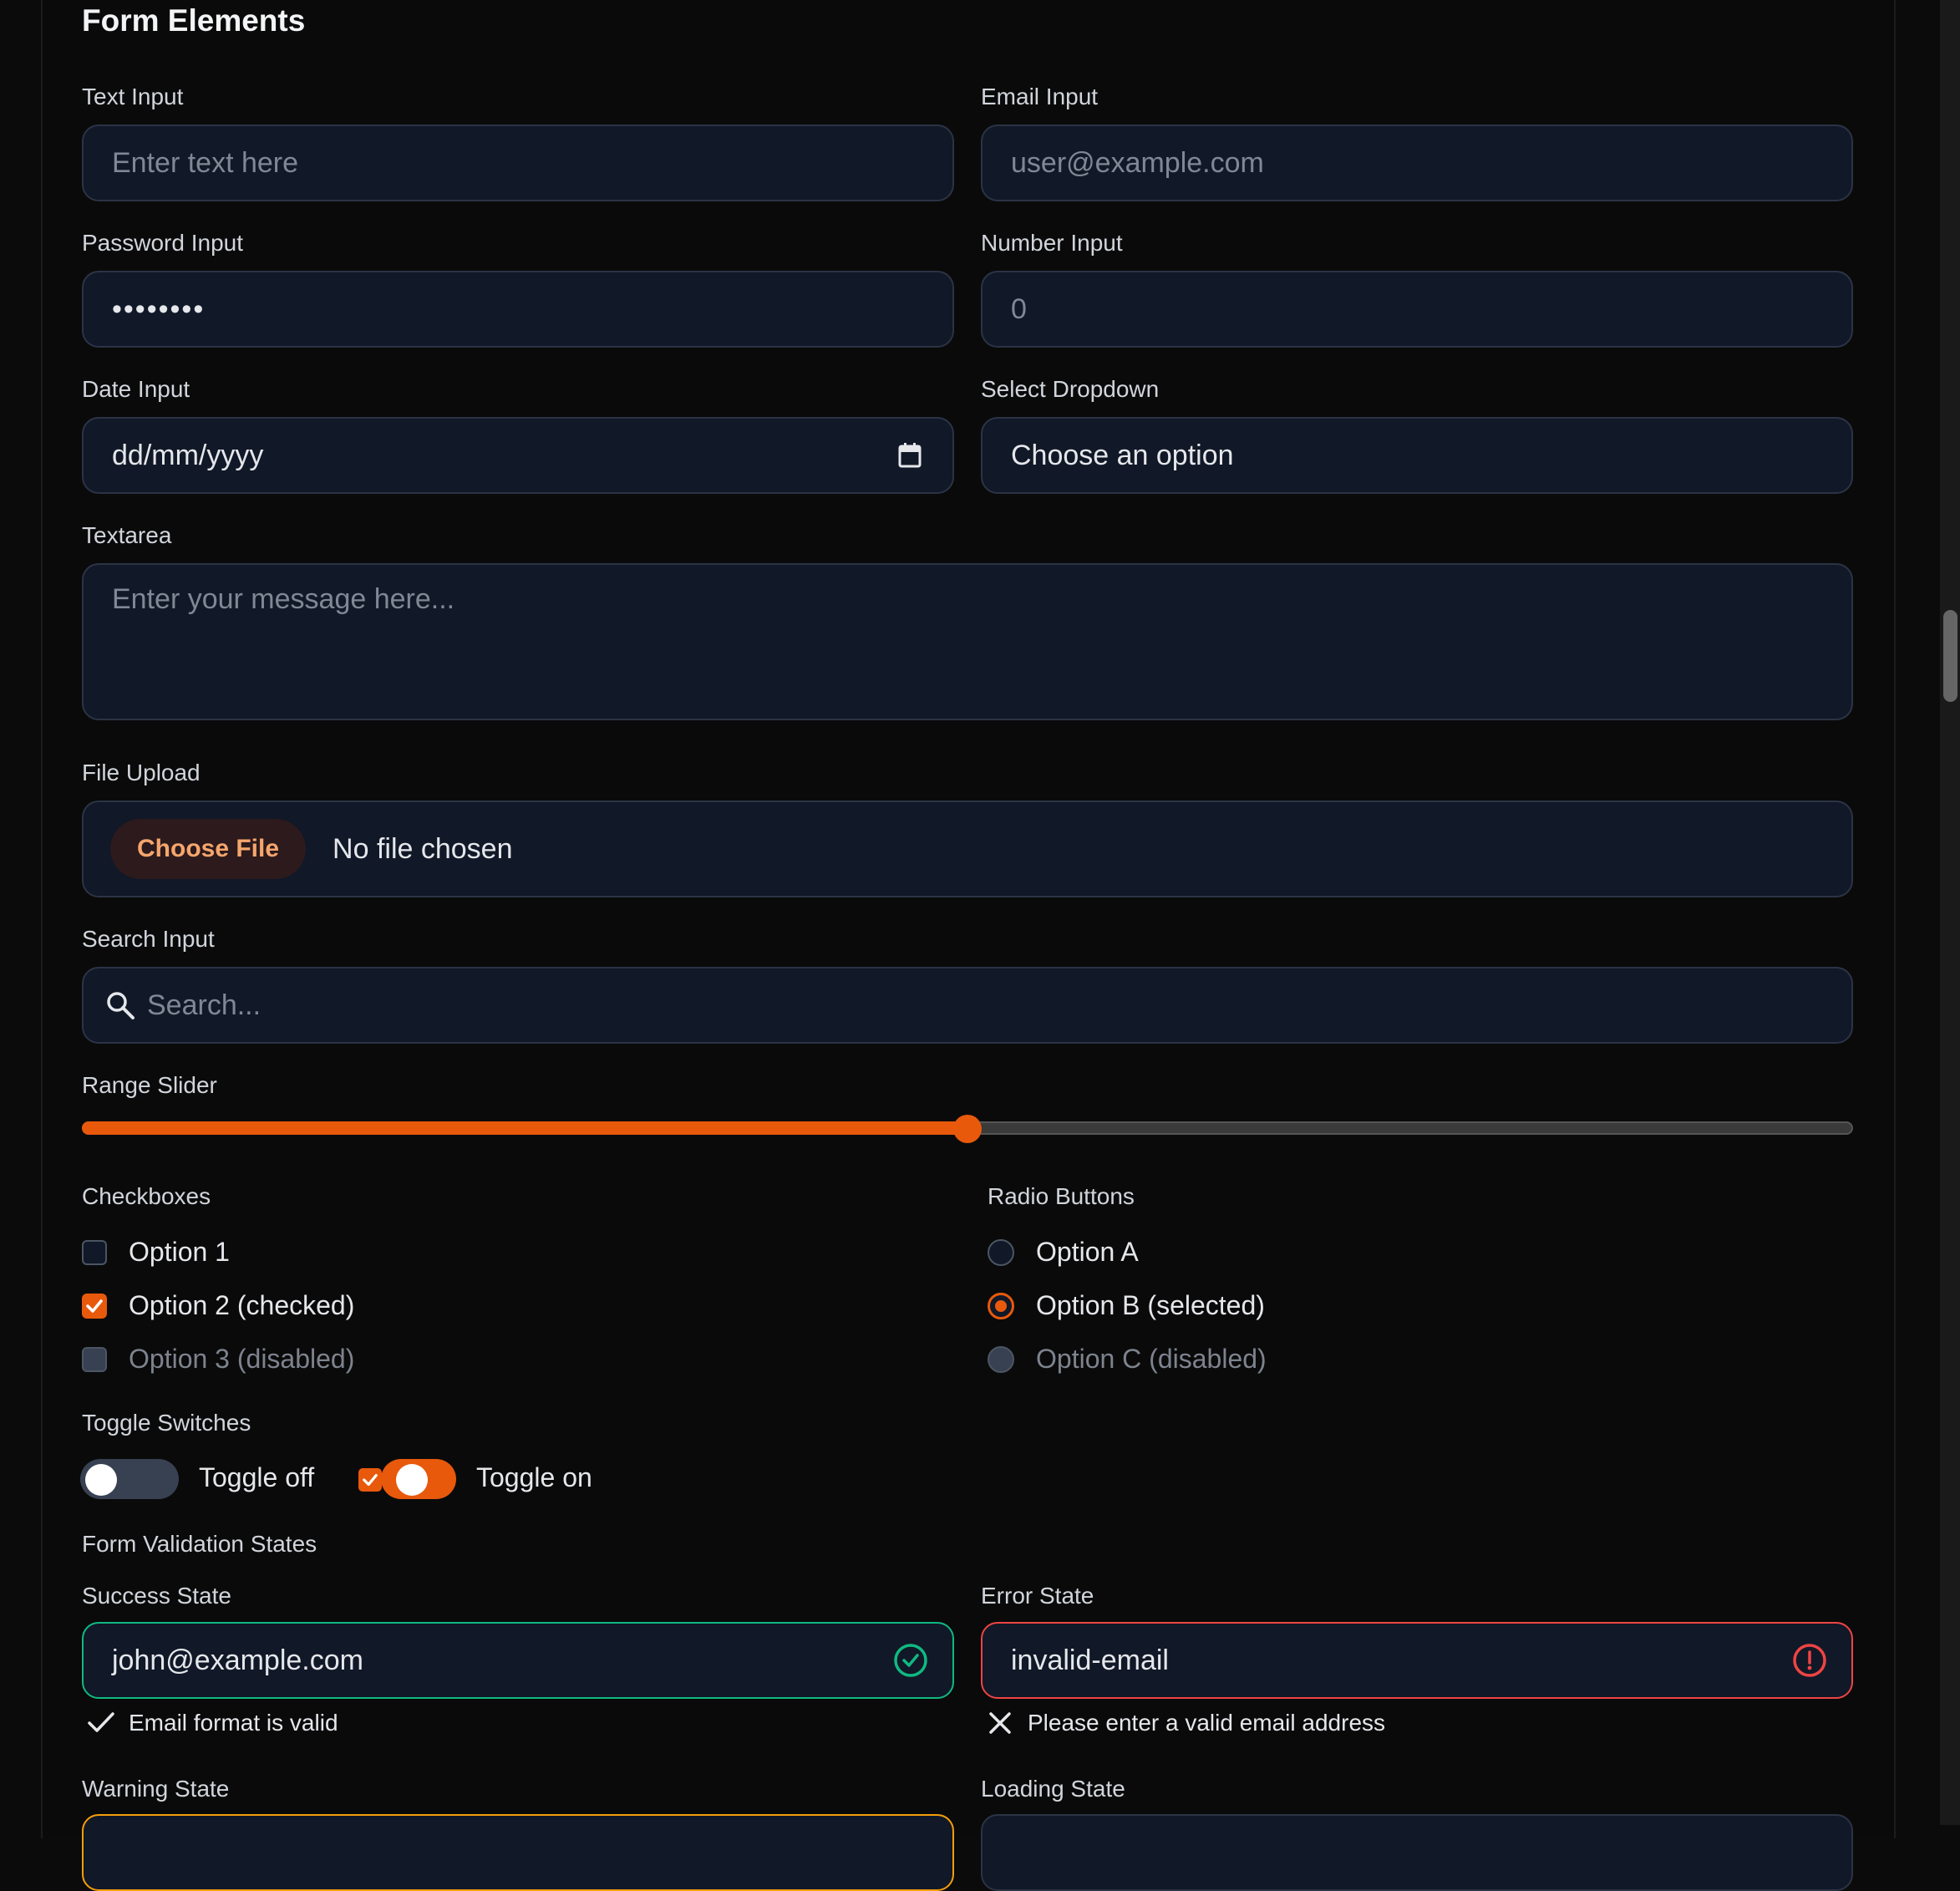  What do you see at coordinates (156, 1596) in the screenshot?
I see `success-state-label: Success State` at bounding box center [156, 1596].